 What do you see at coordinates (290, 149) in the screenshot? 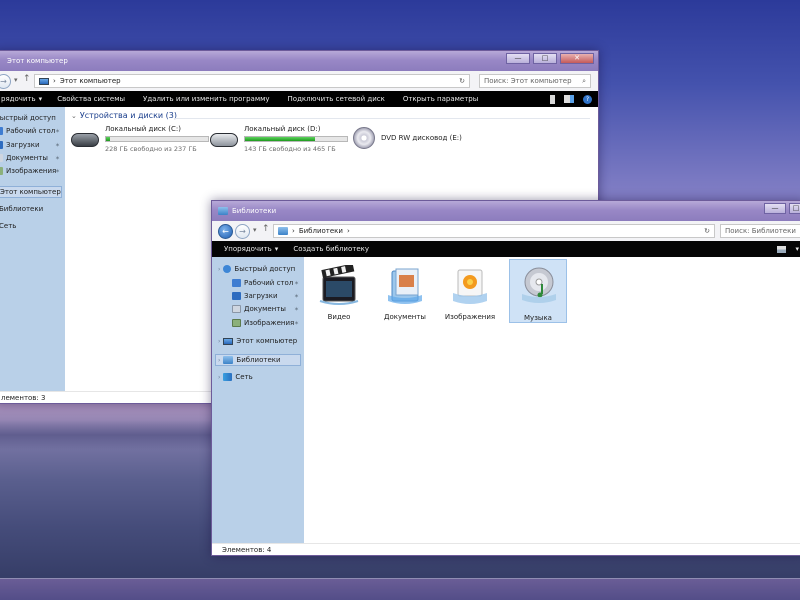
I see `drive-free-space: 143 ГБ свободно из 465 ГБ` at bounding box center [290, 149].